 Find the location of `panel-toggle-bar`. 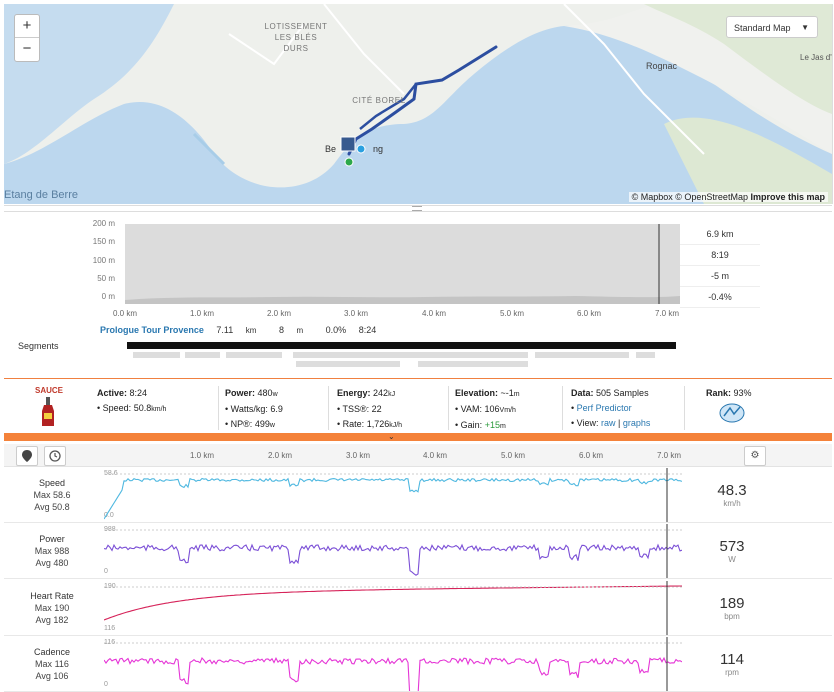

panel-toggle-bar is located at coordinates (418, 437).